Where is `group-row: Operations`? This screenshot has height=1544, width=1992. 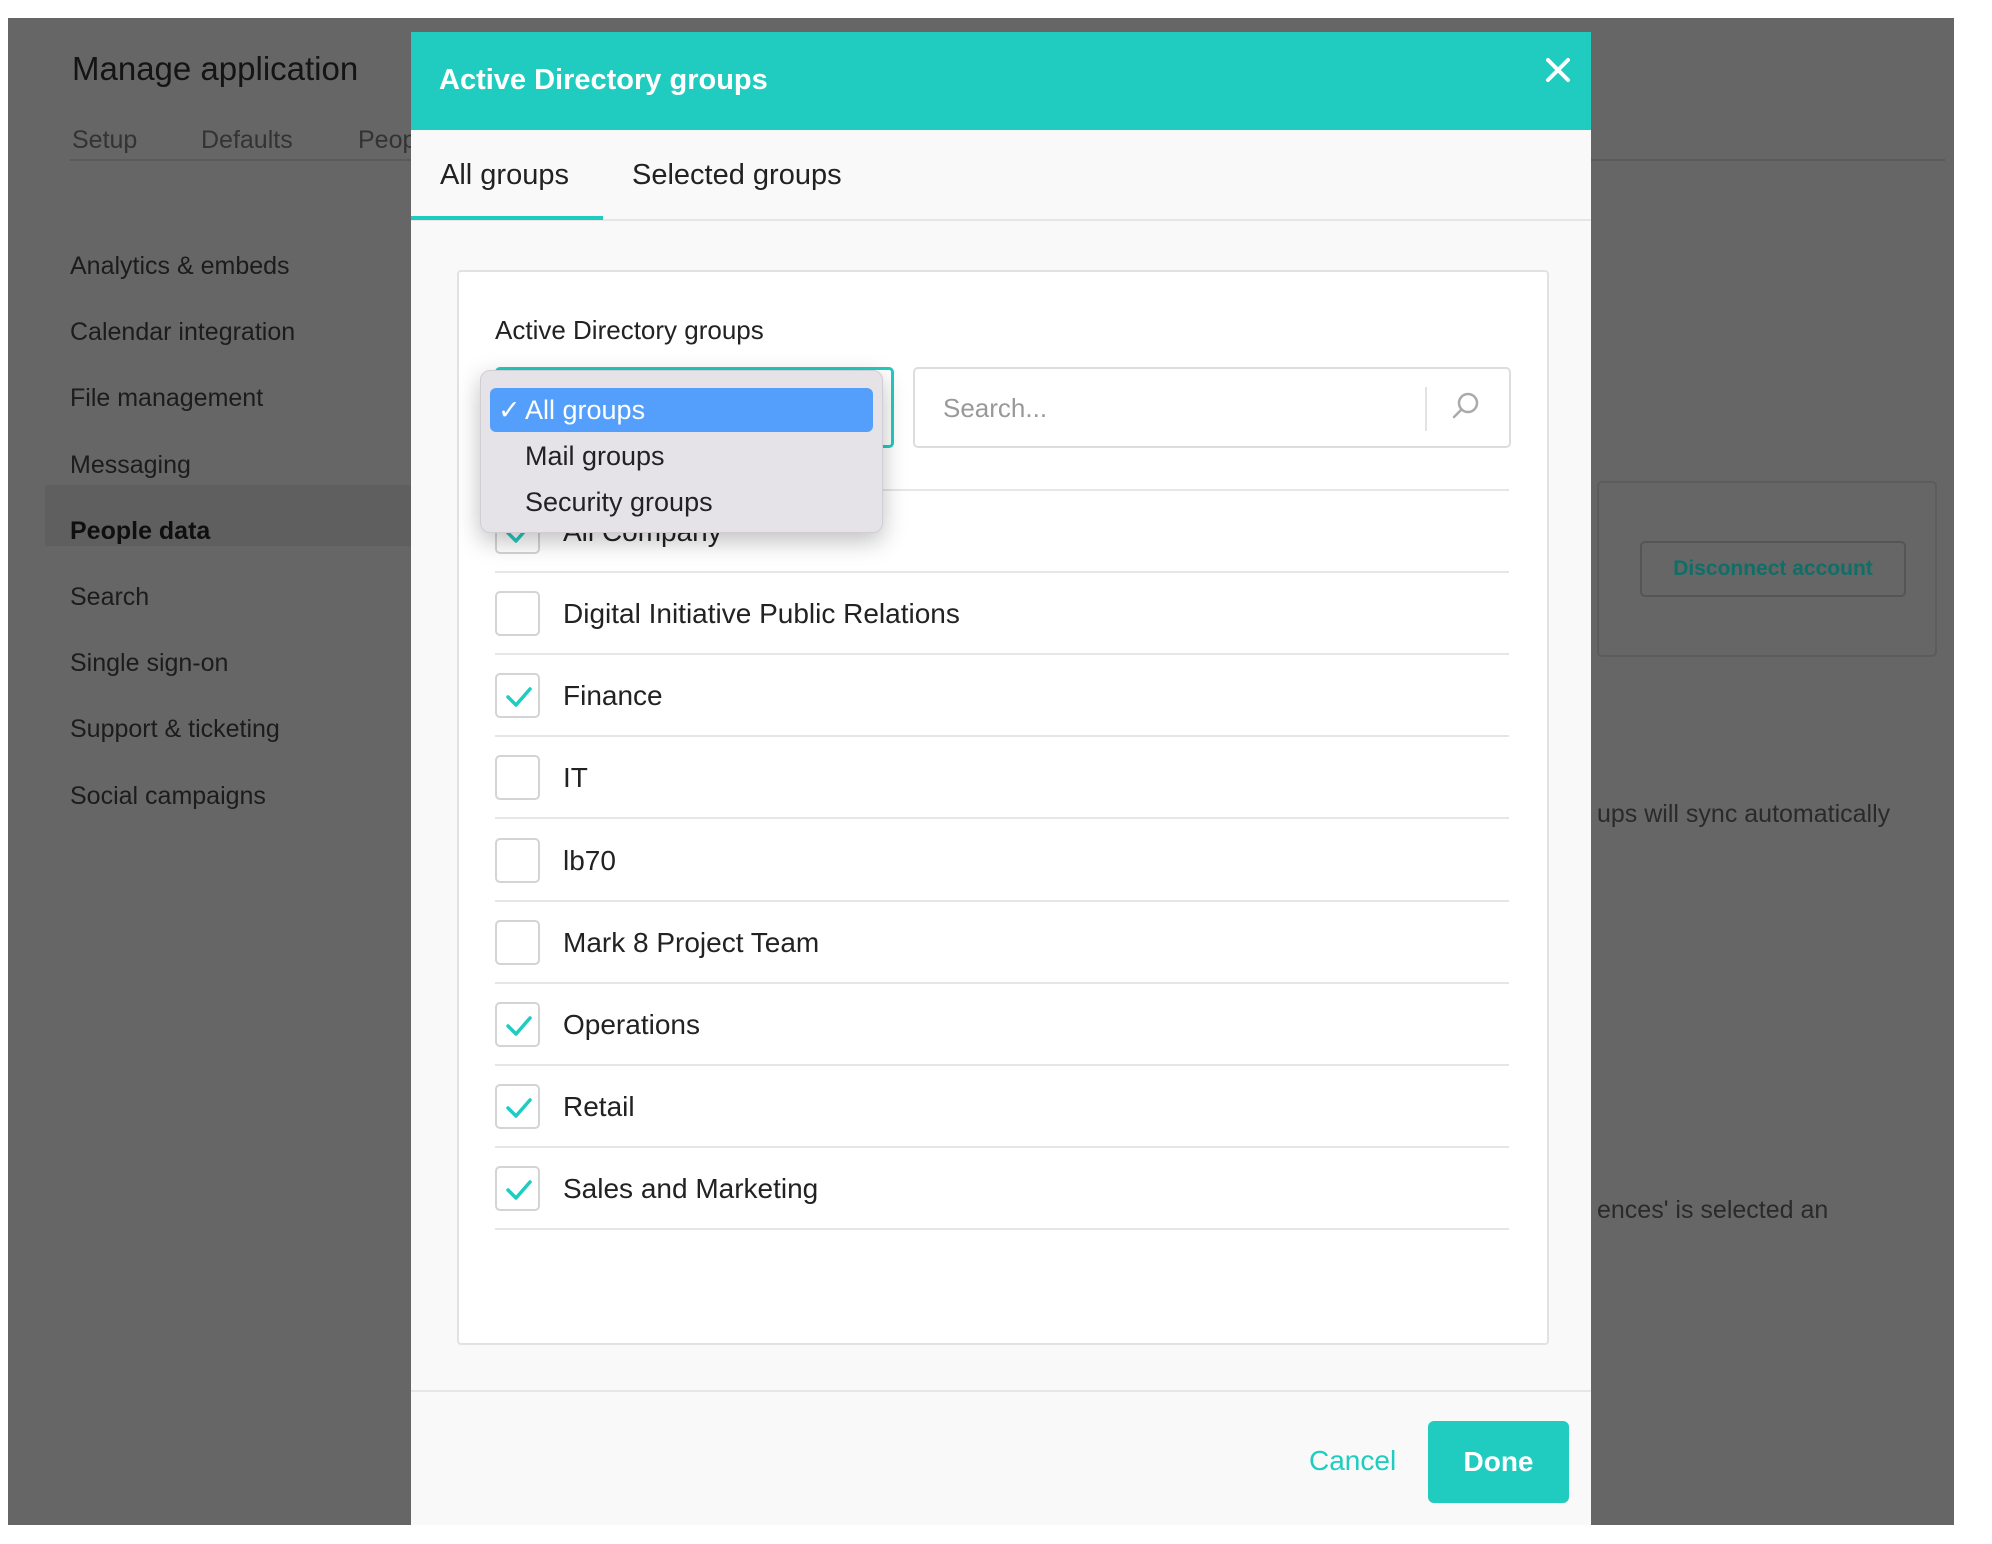 group-row: Operations is located at coordinates (1002, 1025).